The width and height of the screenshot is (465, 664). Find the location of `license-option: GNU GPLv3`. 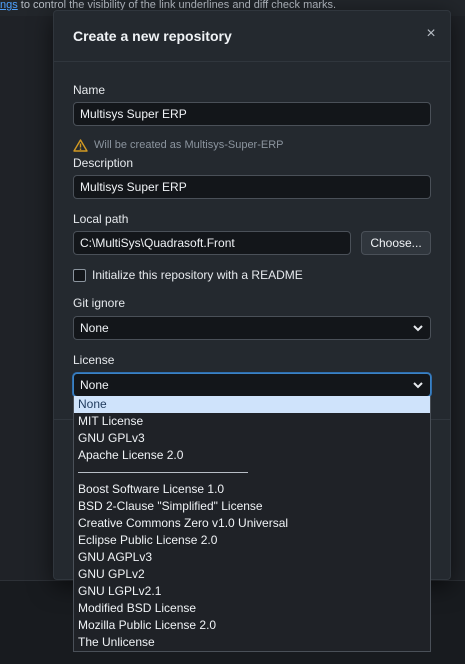

license-option: GNU GPLv3 is located at coordinates (252, 438).